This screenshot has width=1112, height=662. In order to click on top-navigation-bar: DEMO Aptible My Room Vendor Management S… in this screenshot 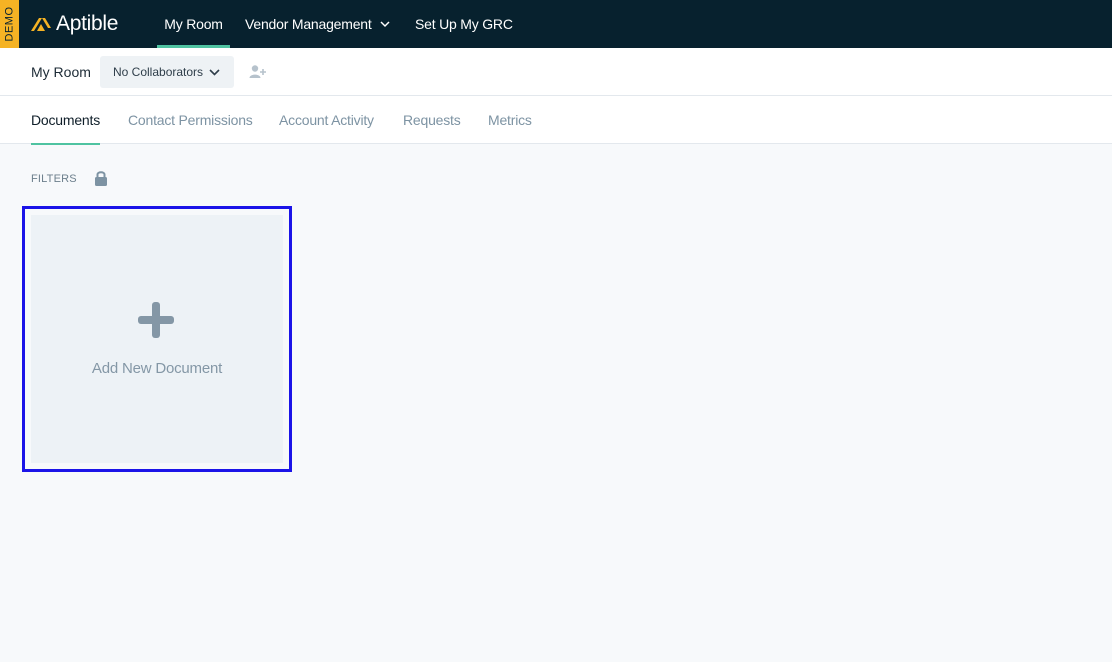, I will do `click(556, 24)`.